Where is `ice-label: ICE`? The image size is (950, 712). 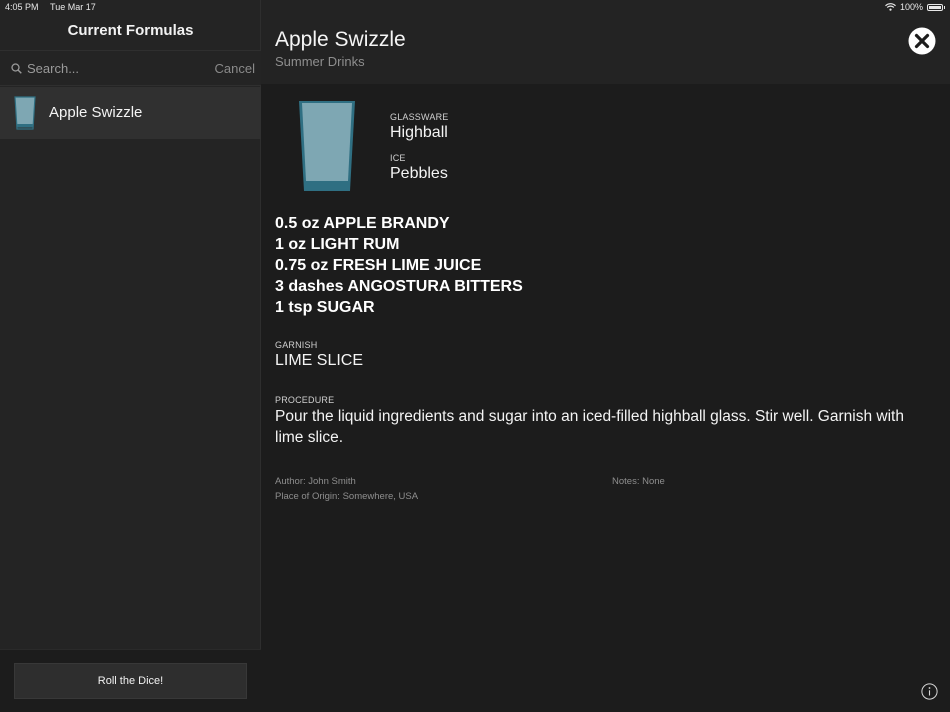 ice-label: ICE is located at coordinates (398, 158).